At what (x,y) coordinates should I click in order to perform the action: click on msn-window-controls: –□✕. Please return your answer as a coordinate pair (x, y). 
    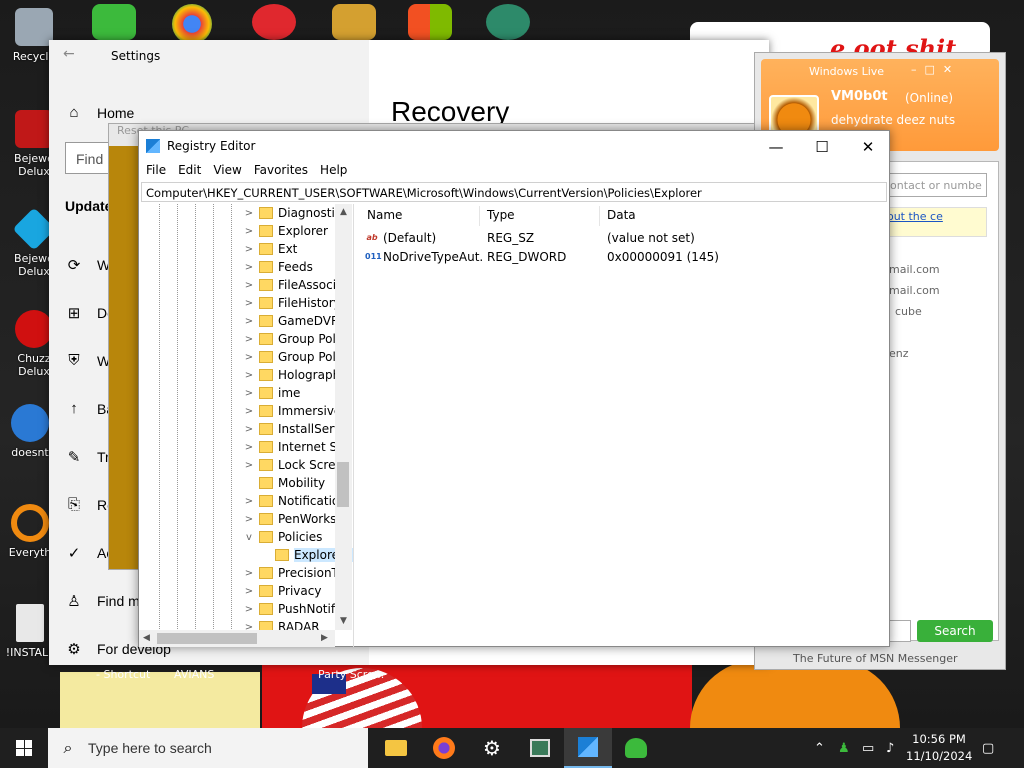
    Looking at the image, I should click on (935, 69).